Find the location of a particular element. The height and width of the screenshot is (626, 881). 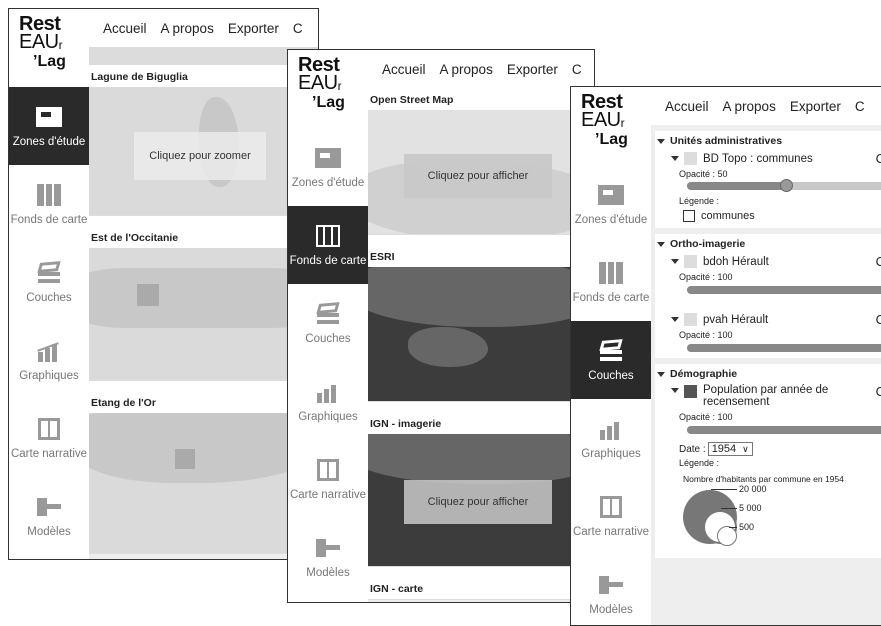

layer-item: Population par année de recensement C is located at coordinates (776, 396).